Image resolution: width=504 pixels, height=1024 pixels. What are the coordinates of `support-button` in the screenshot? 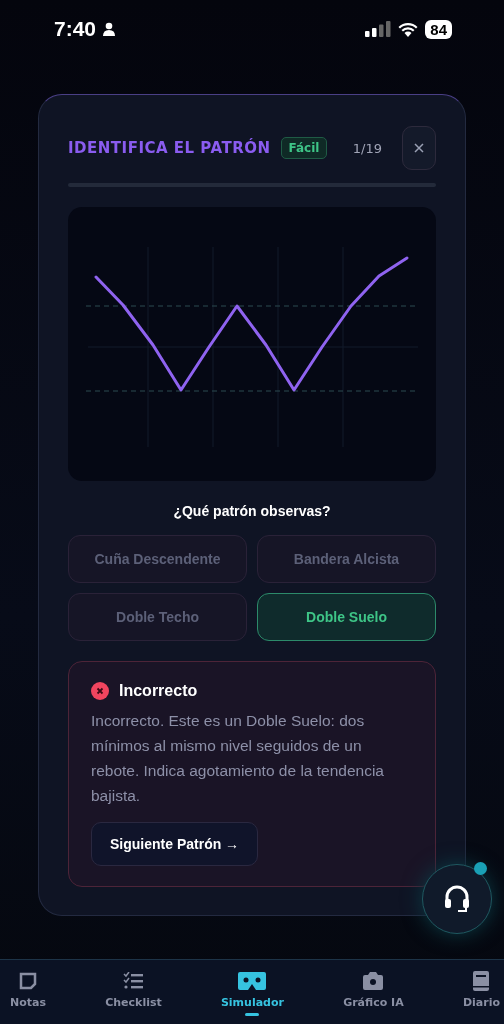 It's located at (457, 899).